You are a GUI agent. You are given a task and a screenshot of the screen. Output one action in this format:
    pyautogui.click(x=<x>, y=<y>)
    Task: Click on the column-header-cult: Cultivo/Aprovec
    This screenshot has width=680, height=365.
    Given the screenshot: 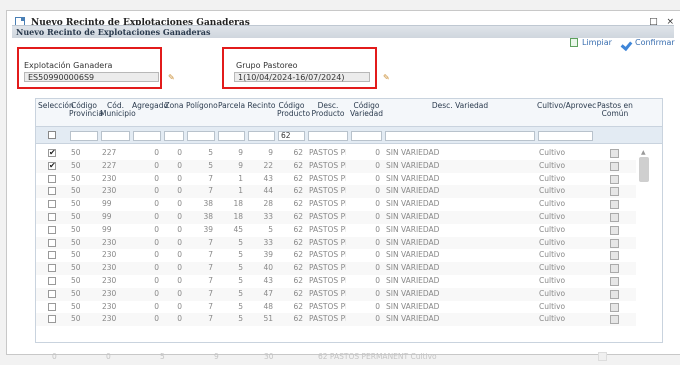 What is the action you would take?
    pyautogui.click(x=566, y=106)
    